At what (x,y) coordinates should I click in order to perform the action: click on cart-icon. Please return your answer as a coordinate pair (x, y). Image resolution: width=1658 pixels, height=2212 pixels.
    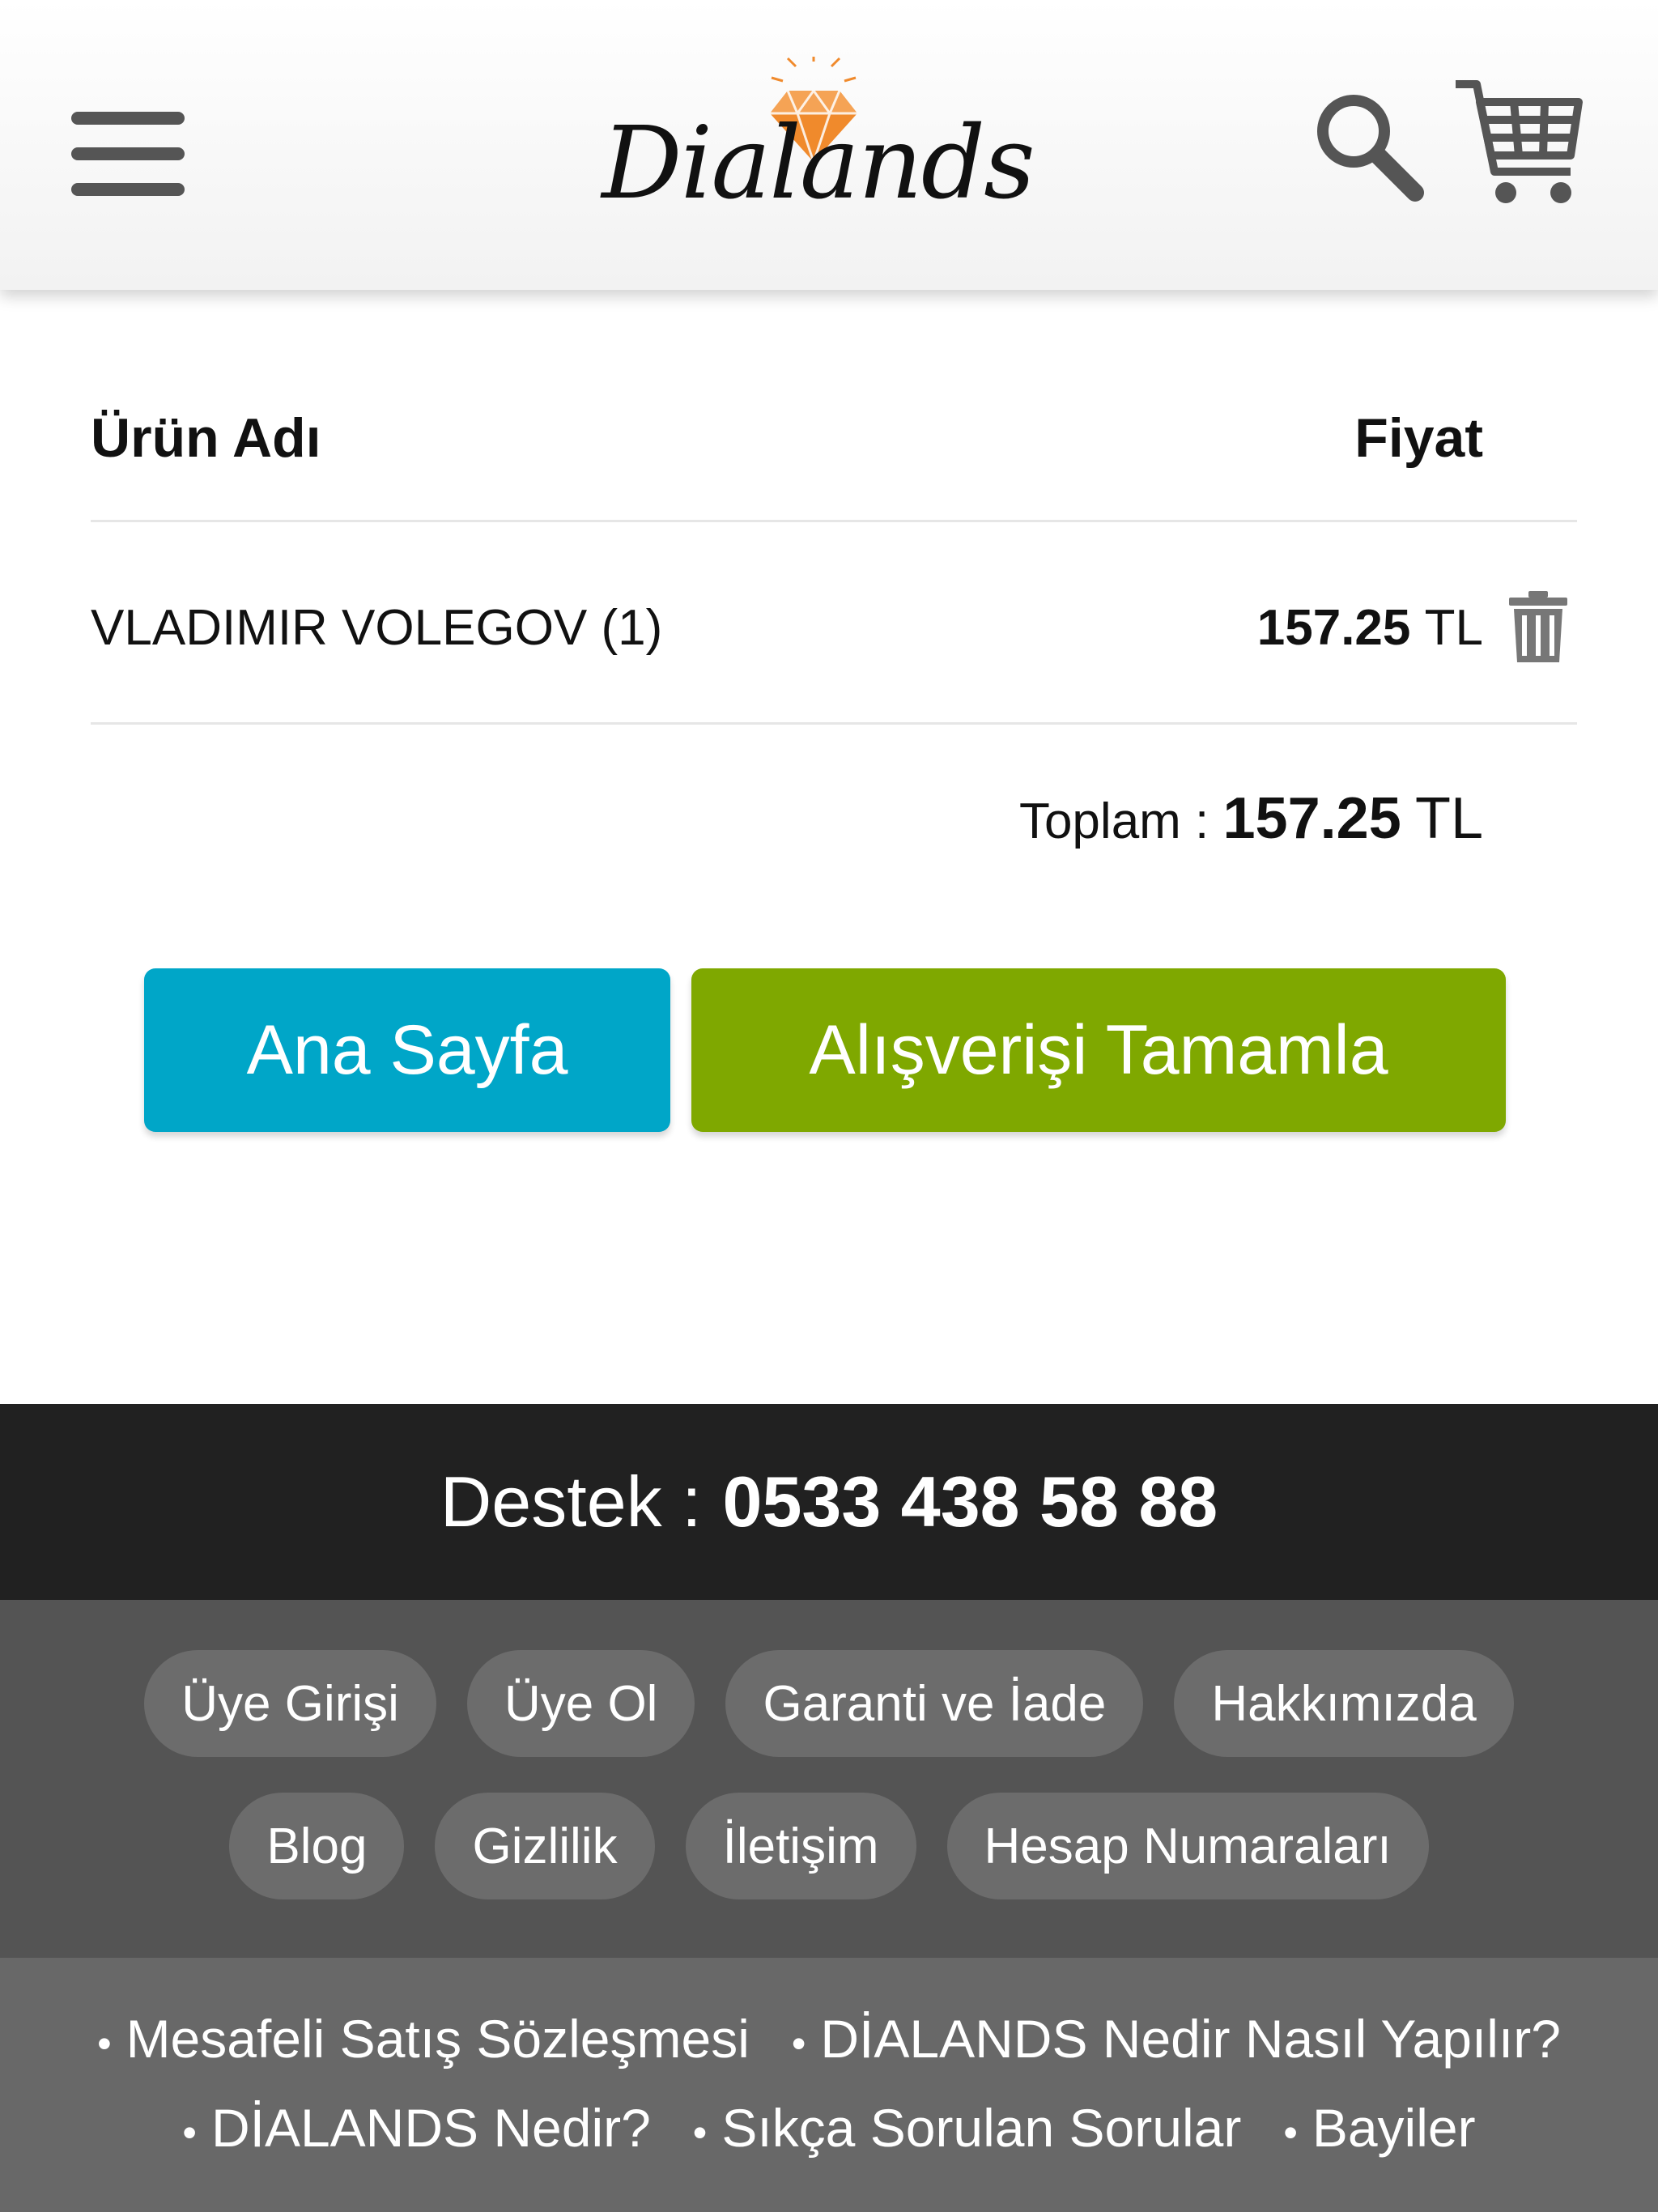
    Looking at the image, I should click on (1518, 143).